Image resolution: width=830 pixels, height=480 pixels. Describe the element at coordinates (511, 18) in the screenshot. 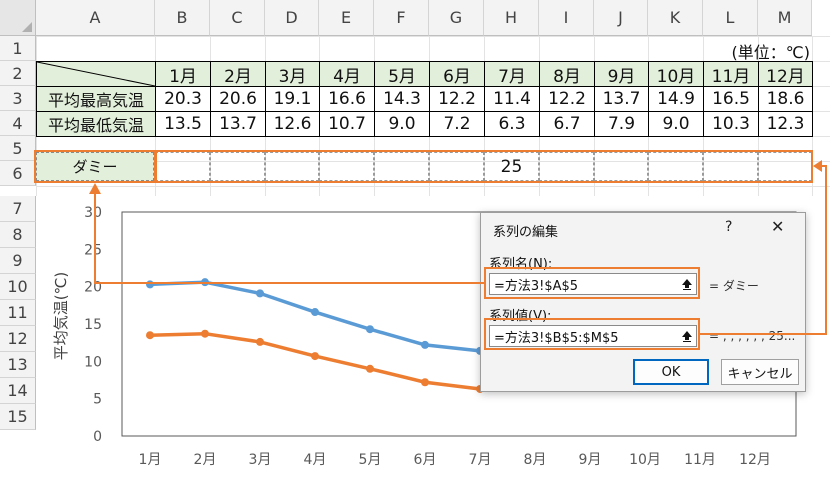

I see `column-header: H` at that location.